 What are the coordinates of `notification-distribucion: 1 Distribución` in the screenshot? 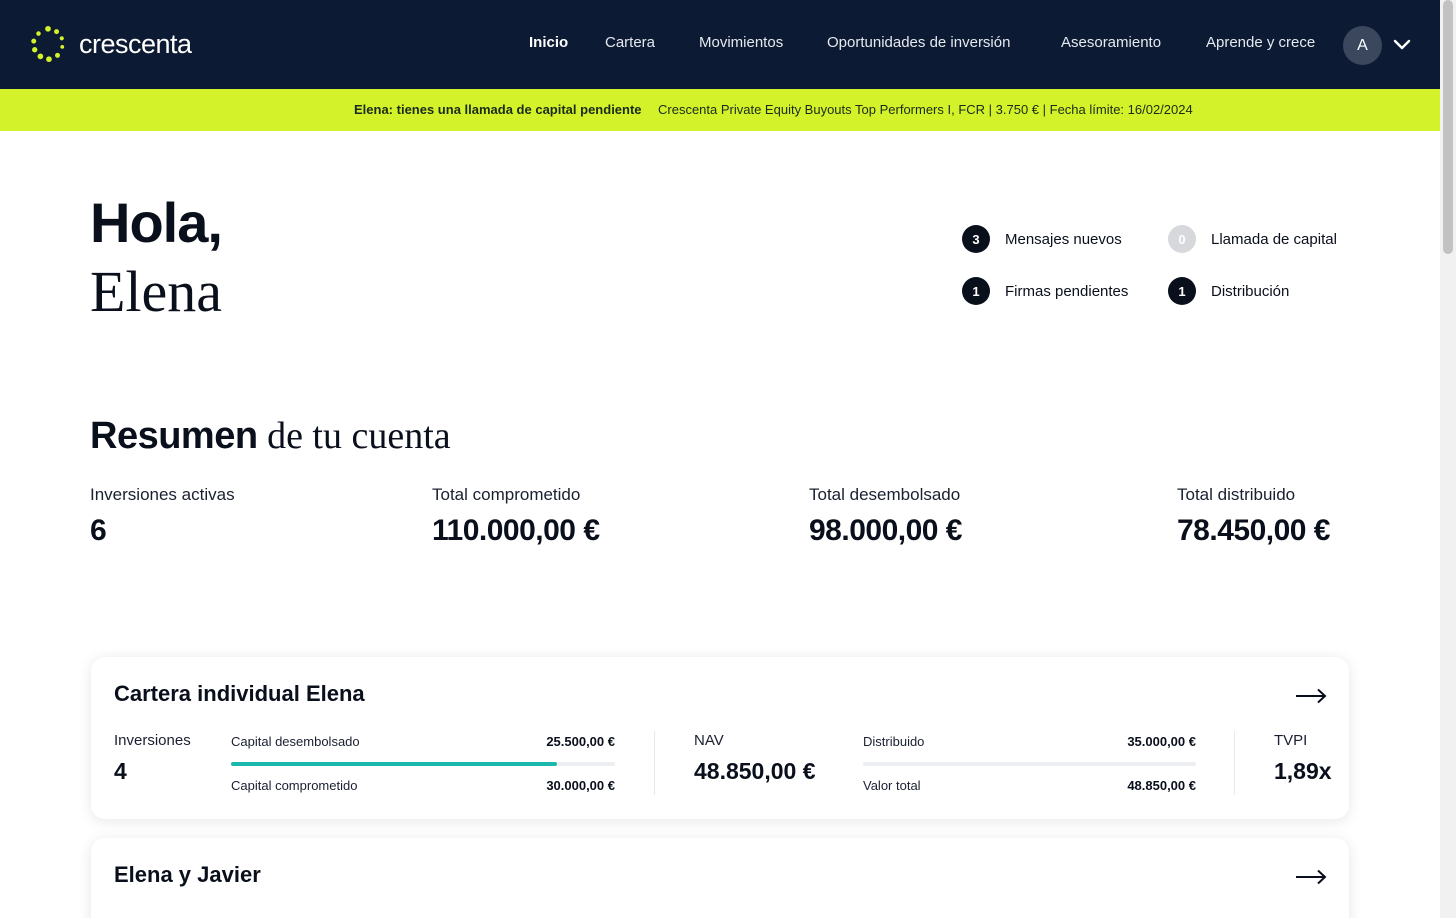 It's located at (1228, 291).